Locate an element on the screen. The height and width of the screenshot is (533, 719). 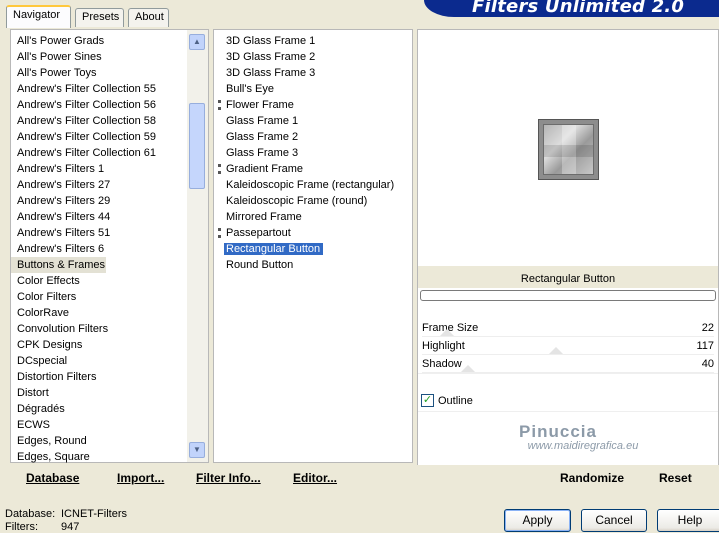
category-item: CPK Designs is located at coordinates (109, 345).